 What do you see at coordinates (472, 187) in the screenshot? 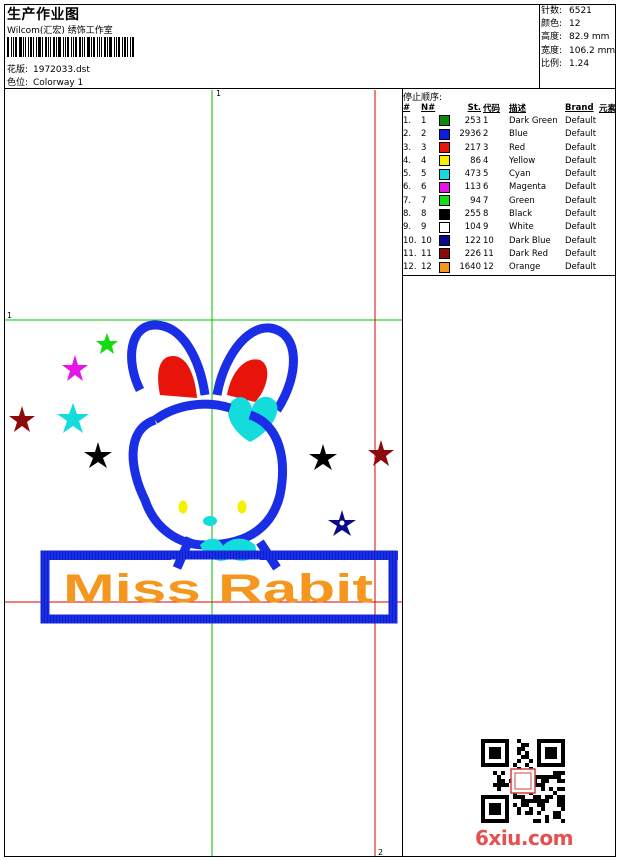
I see `row-stitches: 113` at bounding box center [472, 187].